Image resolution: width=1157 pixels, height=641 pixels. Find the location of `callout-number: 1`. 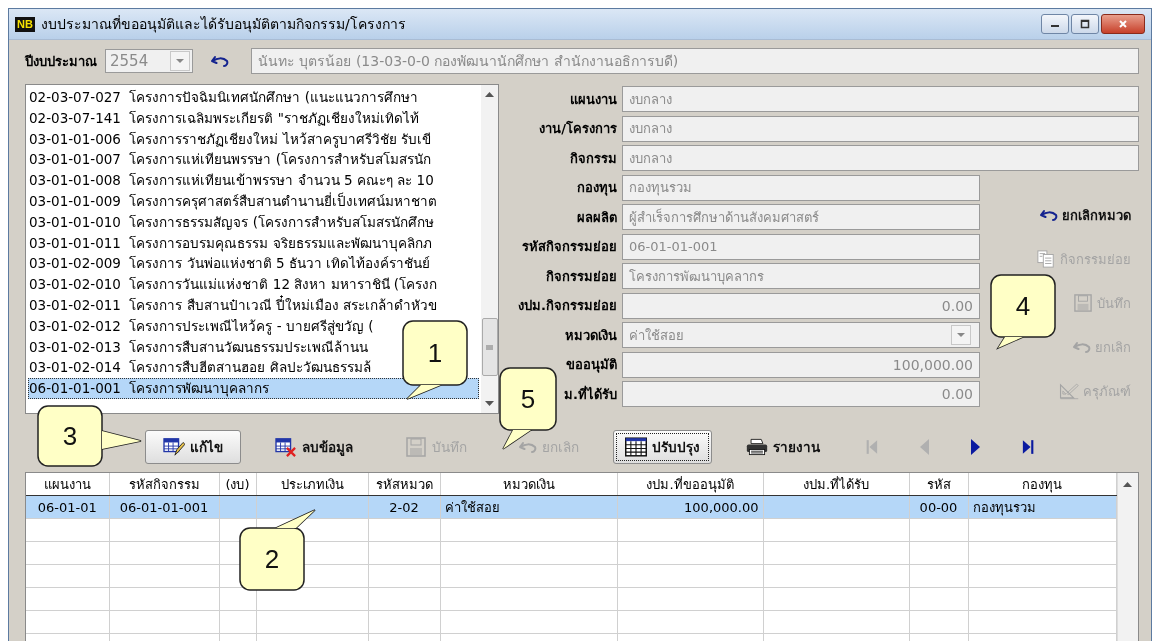

callout-number: 1 is located at coordinates (435, 353).